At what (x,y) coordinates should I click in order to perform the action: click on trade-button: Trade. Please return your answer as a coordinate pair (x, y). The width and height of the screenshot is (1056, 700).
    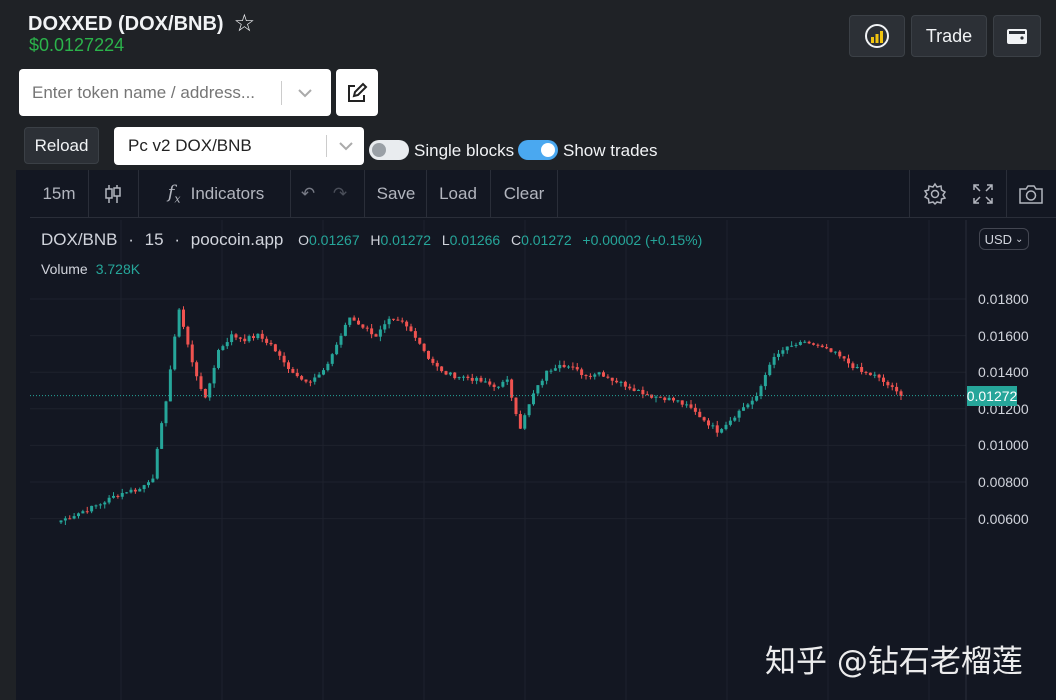
    Looking at the image, I should click on (949, 36).